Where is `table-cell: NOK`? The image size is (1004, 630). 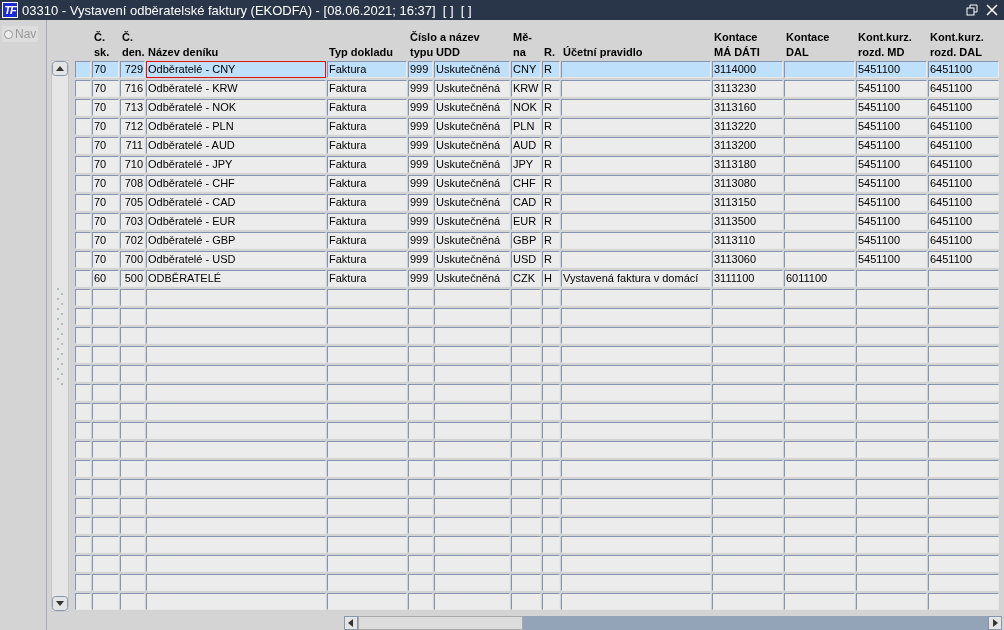 table-cell: NOK is located at coordinates (526, 107).